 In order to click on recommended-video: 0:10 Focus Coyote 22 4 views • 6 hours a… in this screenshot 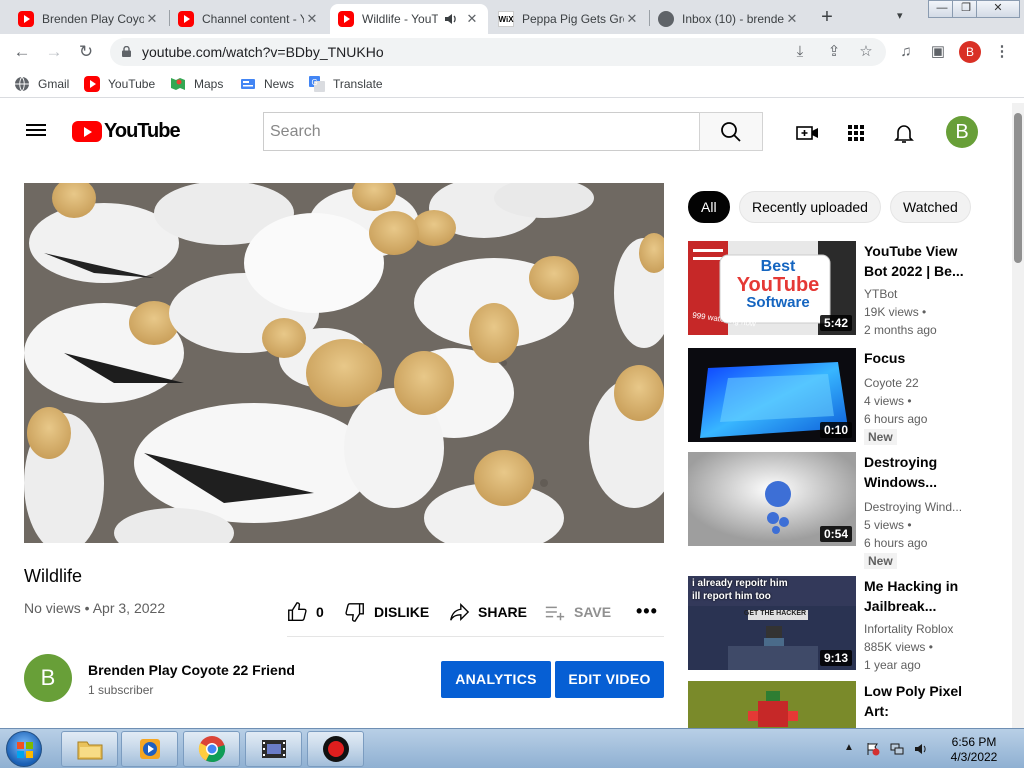, I will do `click(848, 396)`.